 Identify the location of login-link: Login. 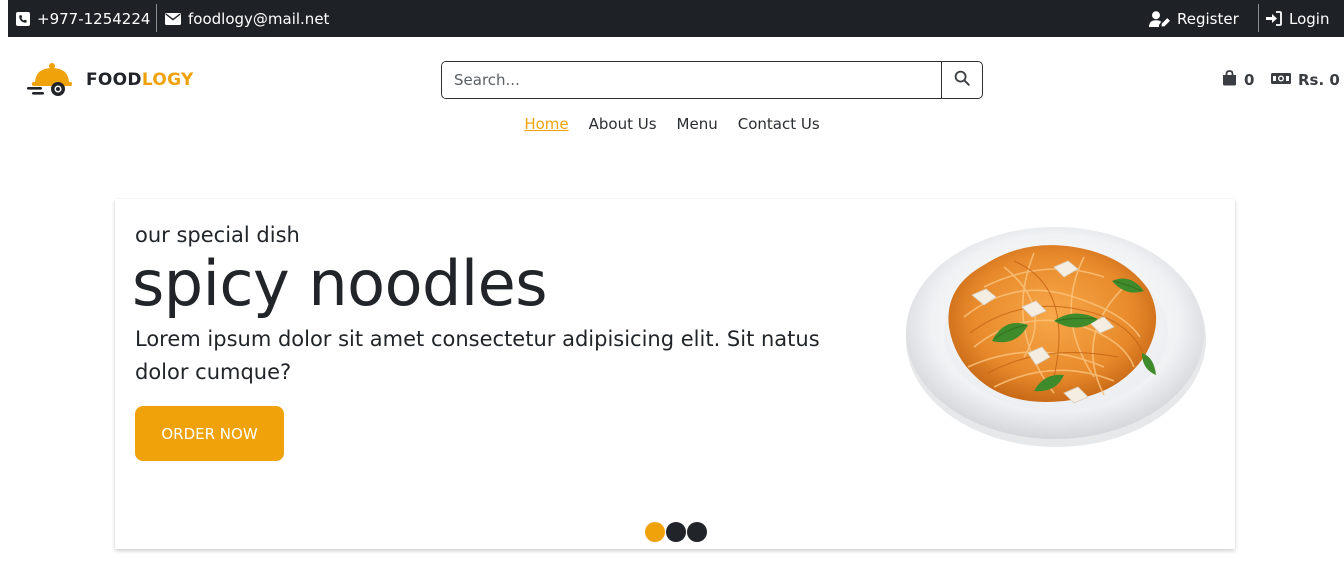
(1297, 18).